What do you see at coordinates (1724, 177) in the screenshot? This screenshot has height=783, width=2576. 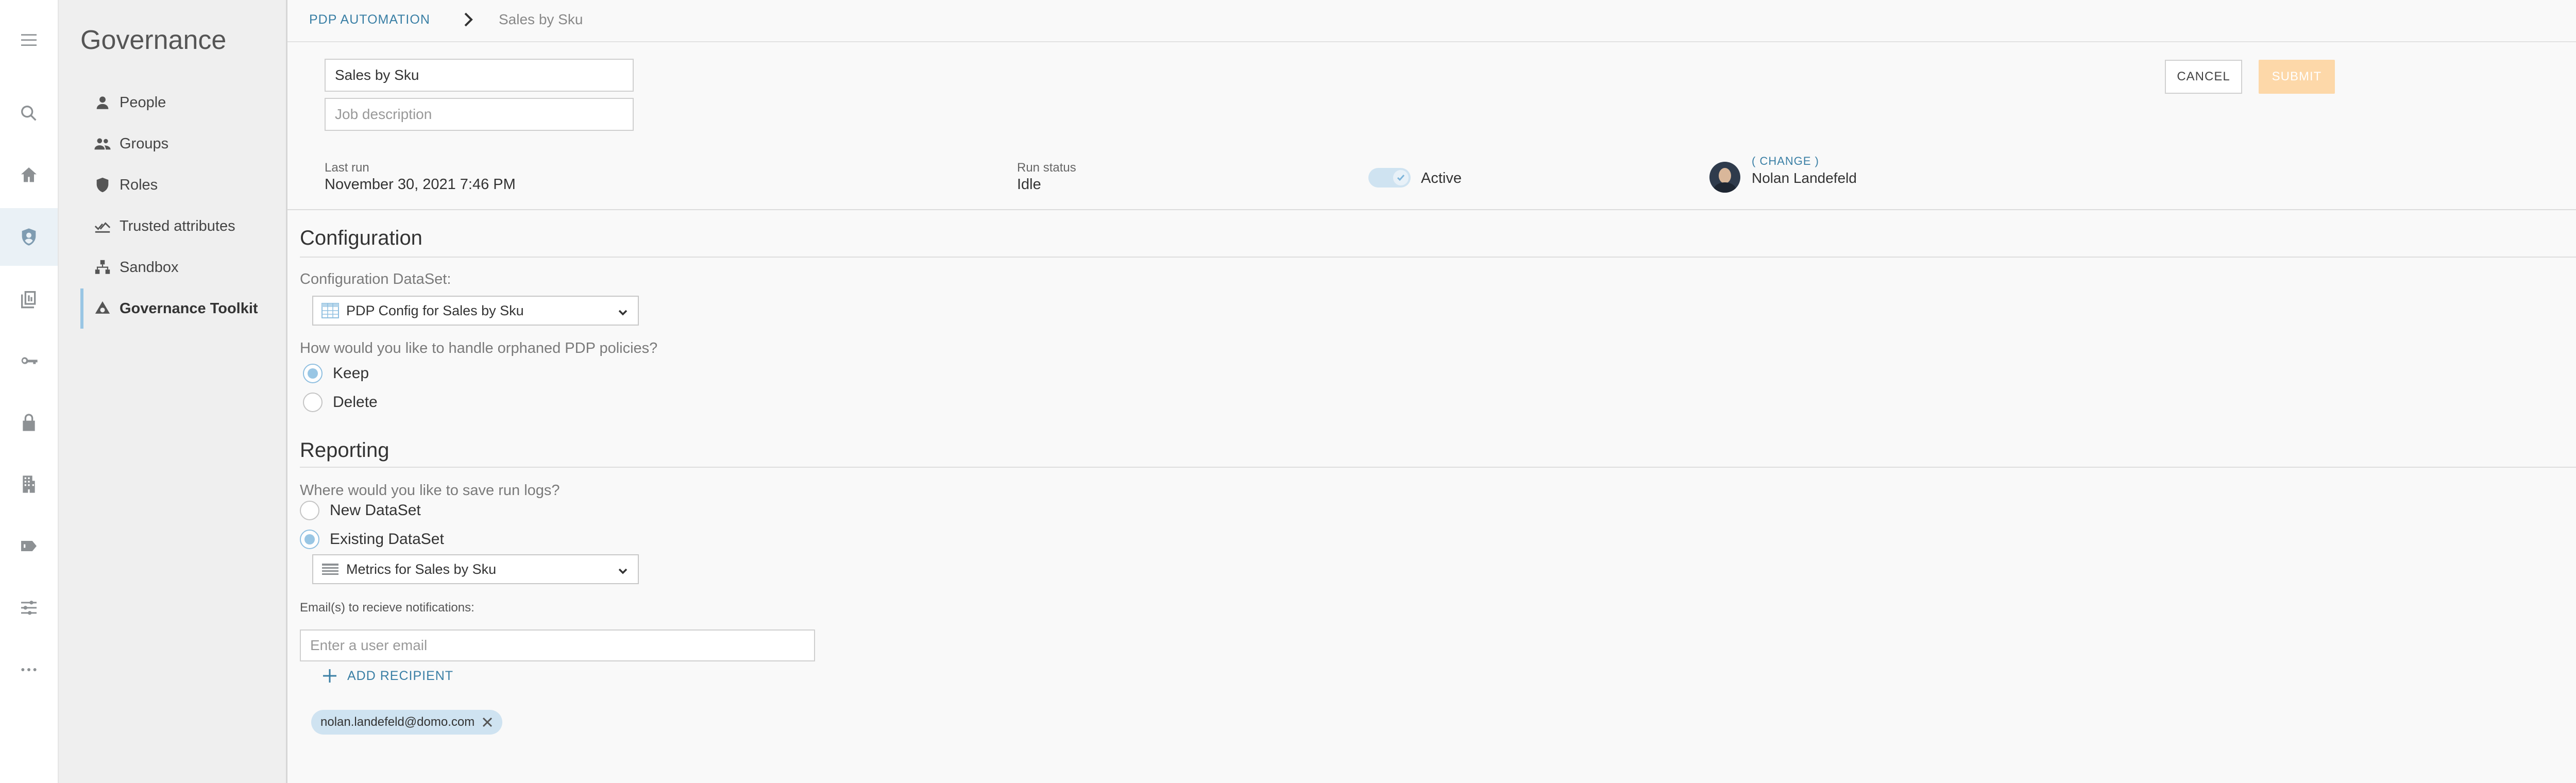 I see `owner-avatar` at bounding box center [1724, 177].